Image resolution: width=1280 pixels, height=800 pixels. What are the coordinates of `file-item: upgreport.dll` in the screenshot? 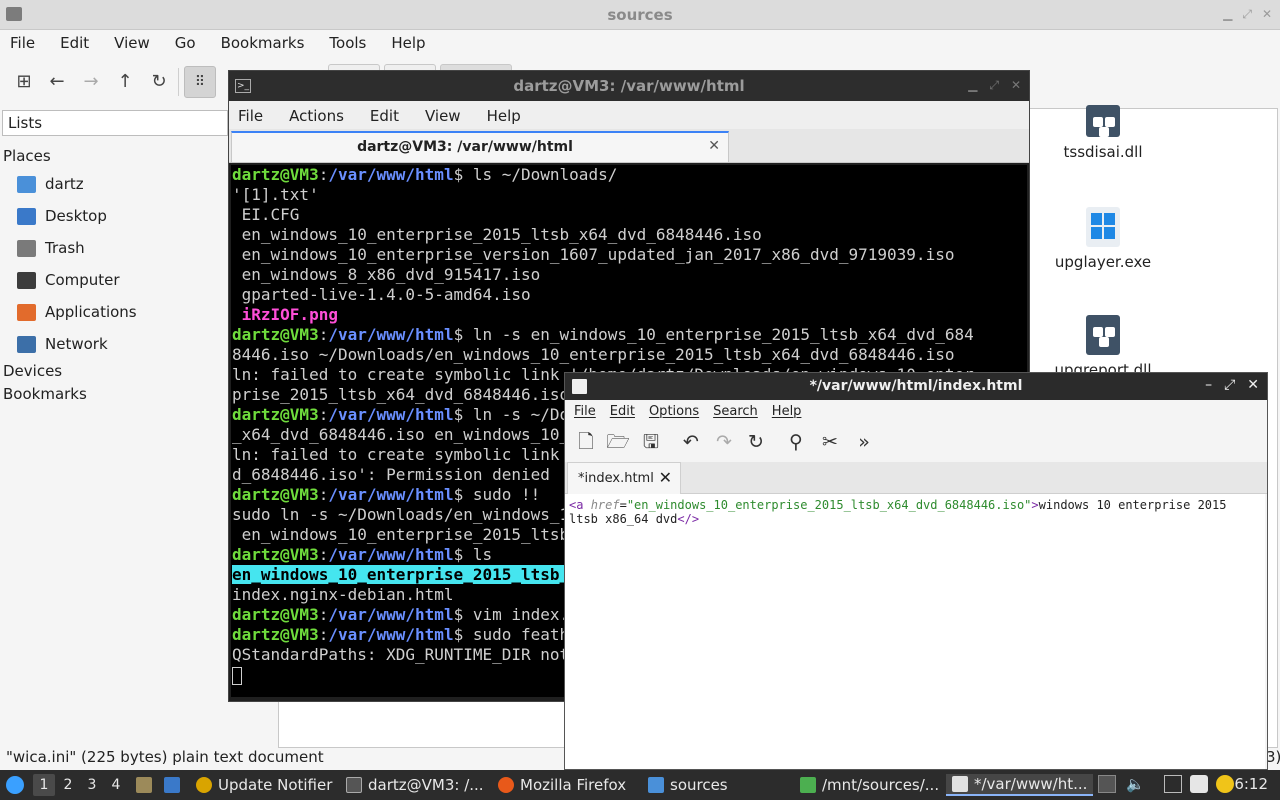 It's located at (1103, 347).